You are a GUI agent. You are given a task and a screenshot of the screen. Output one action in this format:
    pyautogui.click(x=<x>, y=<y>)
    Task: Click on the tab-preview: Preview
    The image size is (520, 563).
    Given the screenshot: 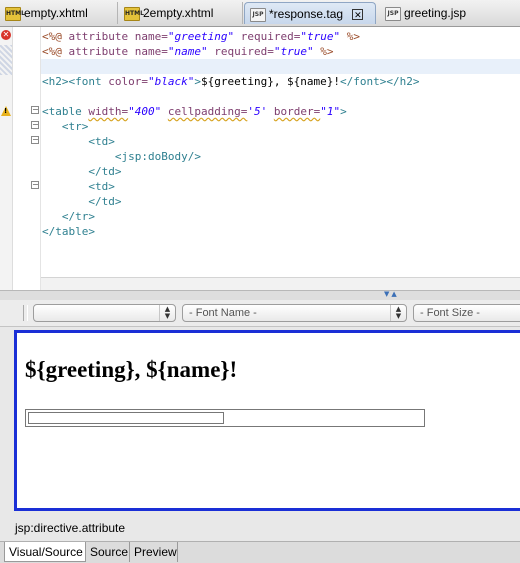 What is the action you would take?
    pyautogui.click(x=154, y=552)
    